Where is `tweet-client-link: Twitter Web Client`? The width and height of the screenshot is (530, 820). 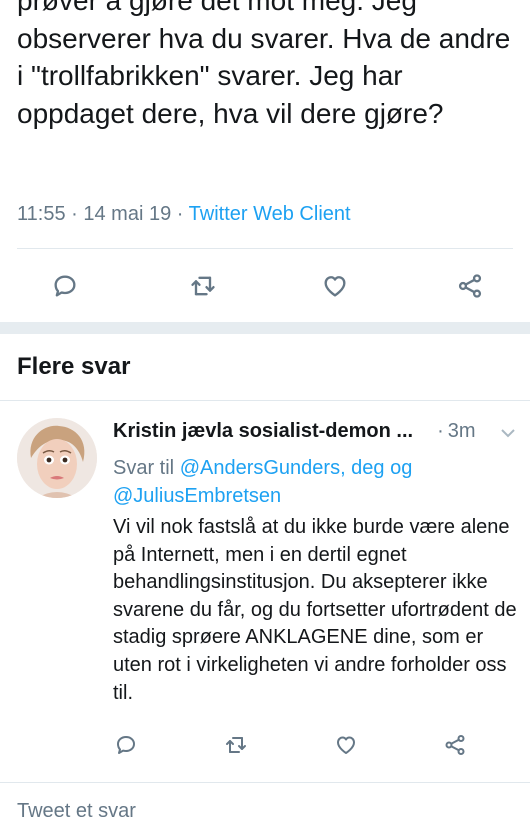
tweet-client-link: Twitter Web Client is located at coordinates (270, 214).